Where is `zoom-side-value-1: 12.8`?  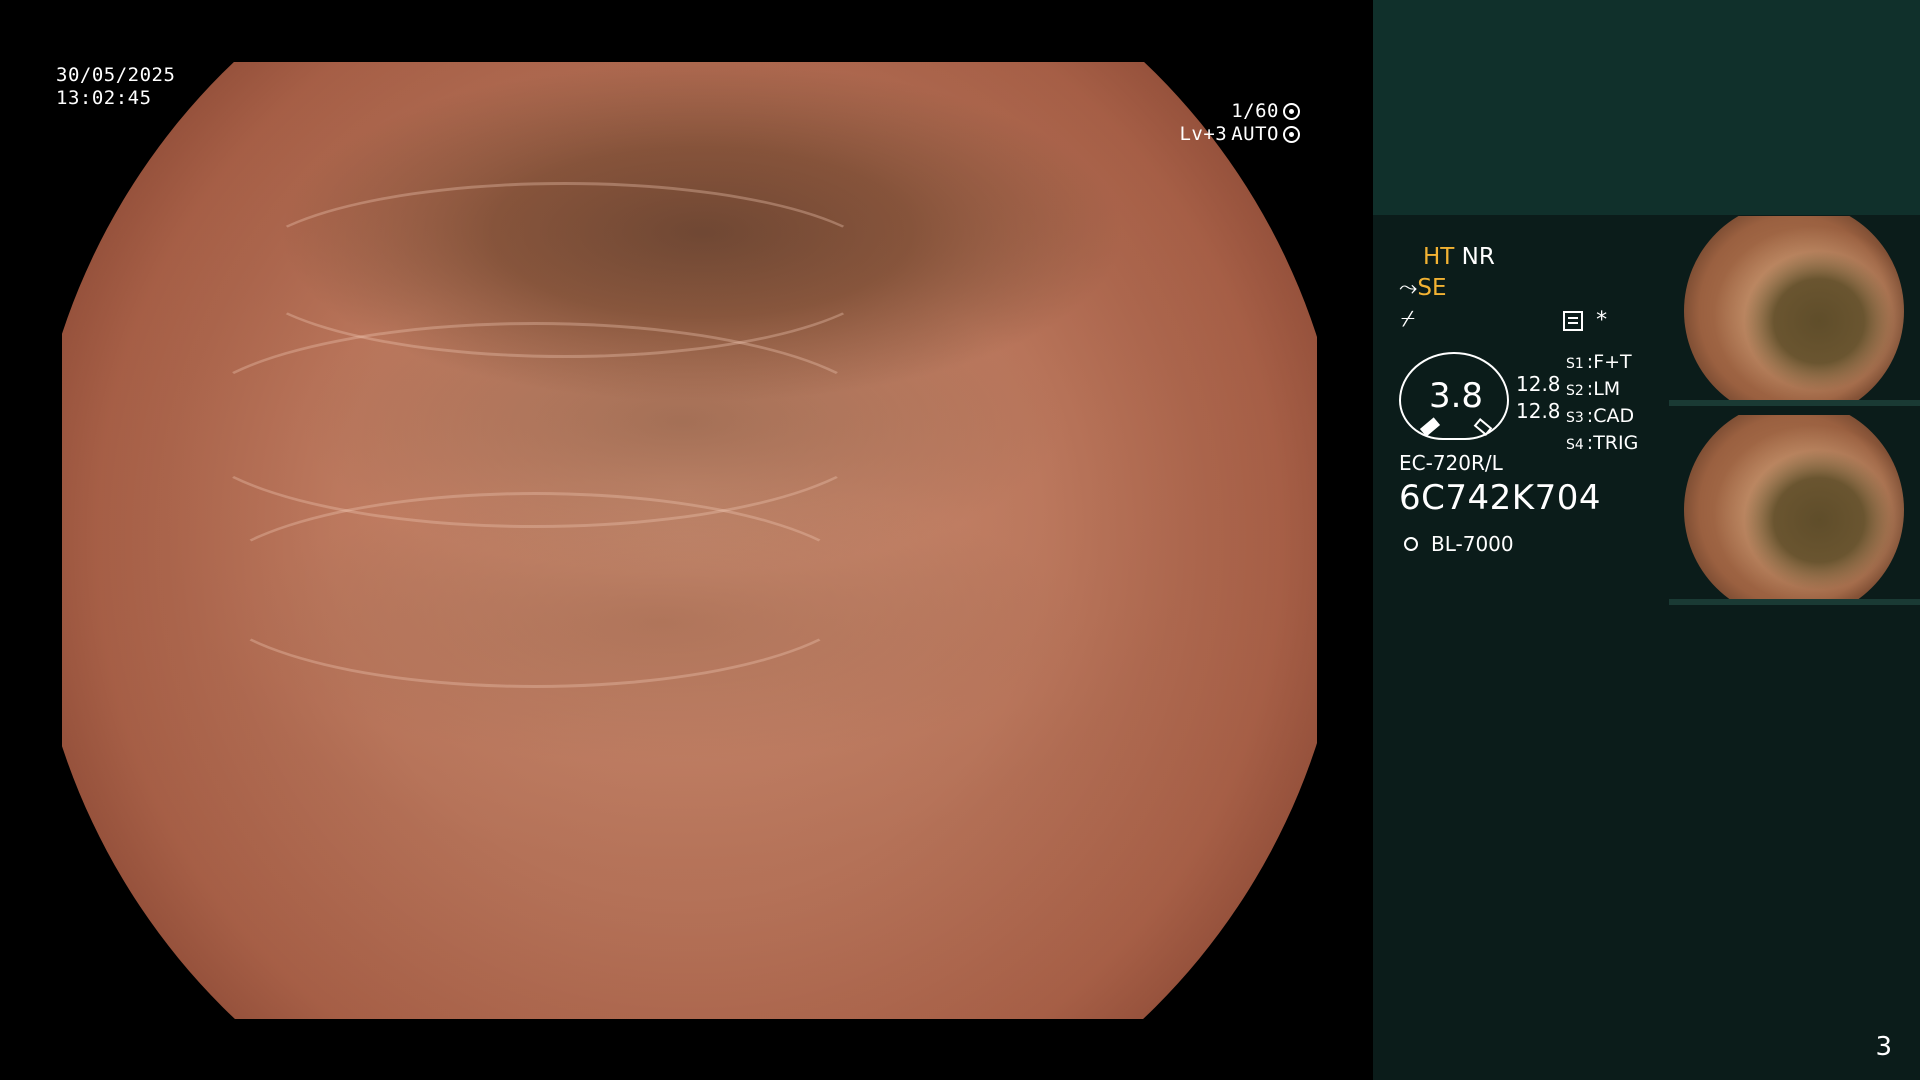 zoom-side-value-1: 12.8 is located at coordinates (1538, 384).